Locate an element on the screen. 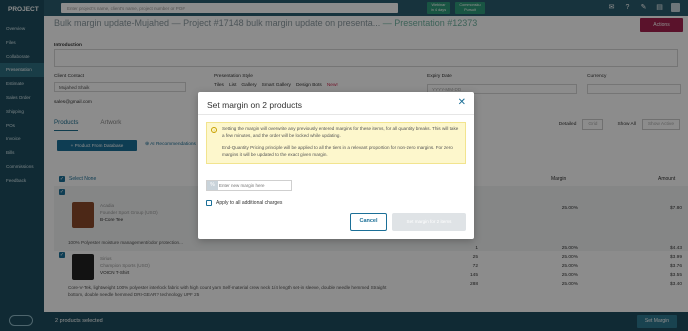 Image resolution: width=688 pixels, height=331 pixels. apply-all-charges-label: Apply to all additional charges is located at coordinates (249, 203).